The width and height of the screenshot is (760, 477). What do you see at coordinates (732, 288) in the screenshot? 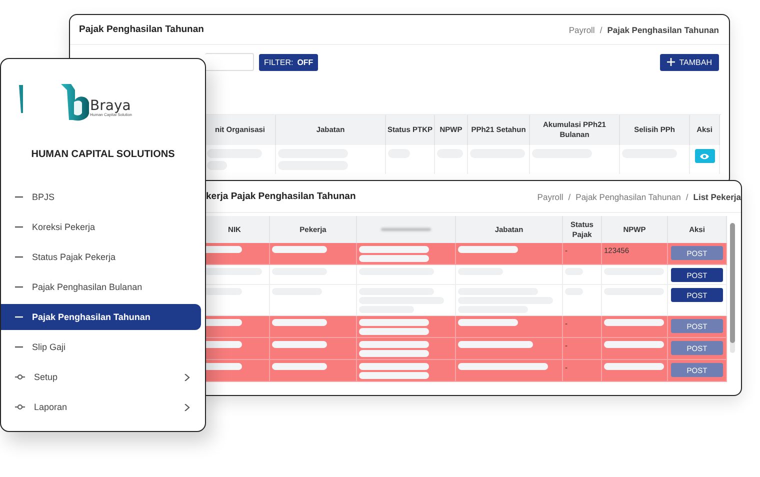
I see `scrollbar` at bounding box center [732, 288].